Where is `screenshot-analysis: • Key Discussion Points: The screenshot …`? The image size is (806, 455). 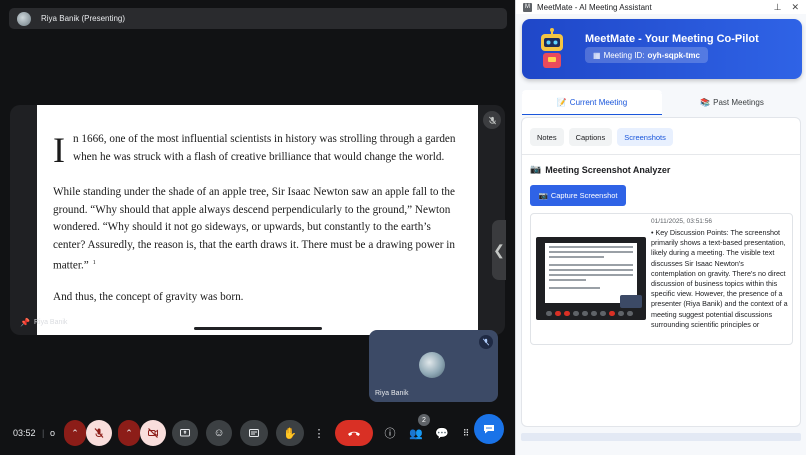 screenshot-analysis: • Key Discussion Points: The screenshot … is located at coordinates (719, 278).